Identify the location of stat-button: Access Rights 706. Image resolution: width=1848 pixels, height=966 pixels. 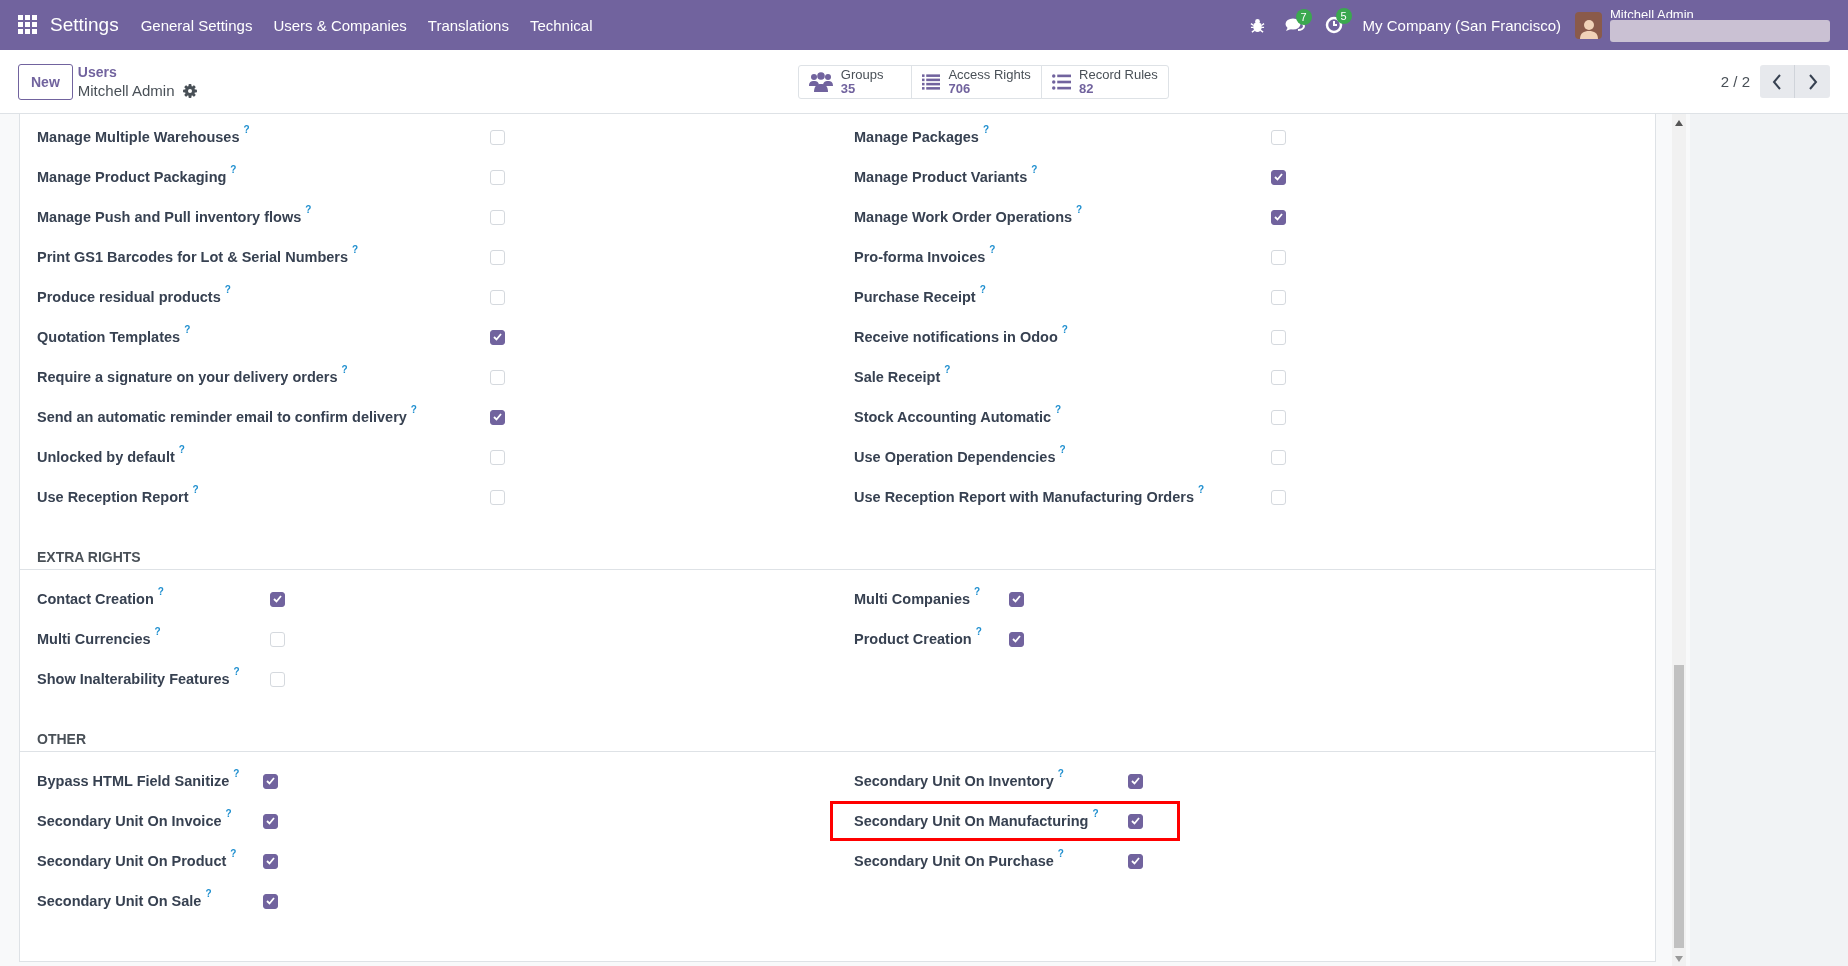
(976, 81).